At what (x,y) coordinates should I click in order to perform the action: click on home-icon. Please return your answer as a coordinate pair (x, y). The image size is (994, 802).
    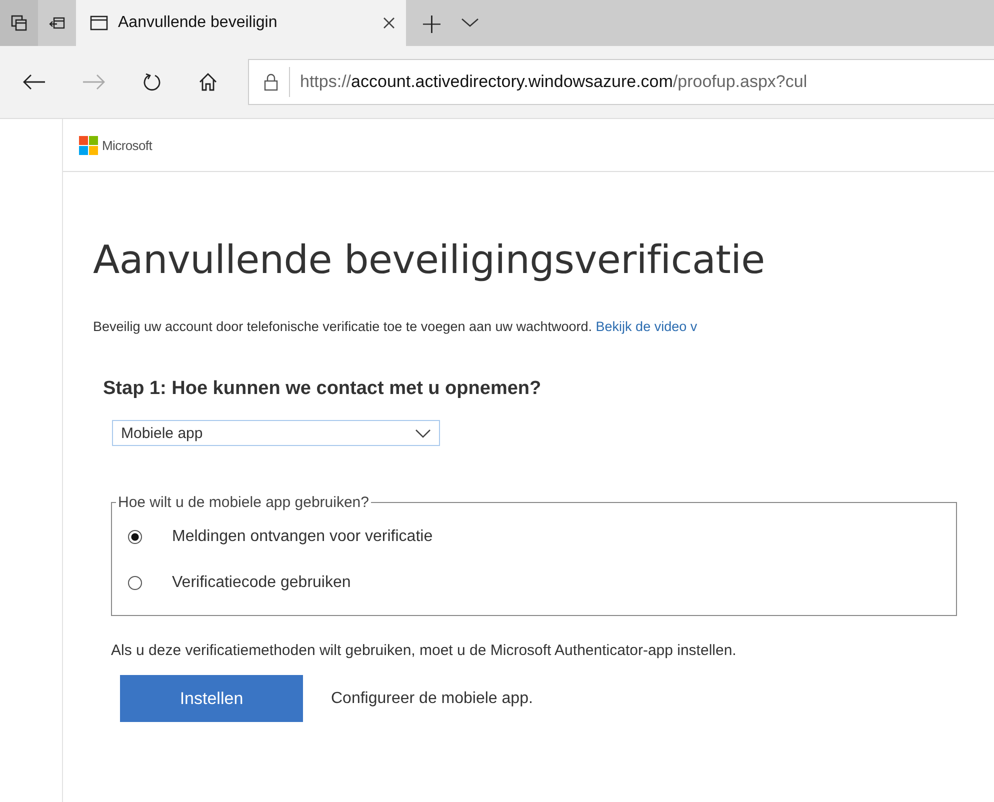
    Looking at the image, I should click on (208, 82).